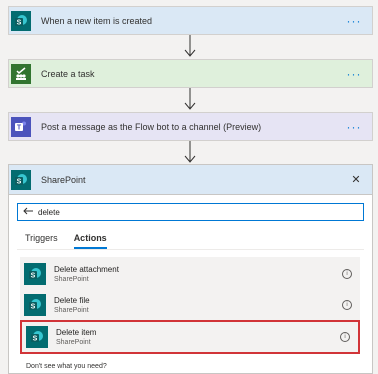 The width and height of the screenshot is (378, 374). What do you see at coordinates (190, 20) in the screenshot?
I see `step-card-trigger: S When a new item is created ···` at bounding box center [190, 20].